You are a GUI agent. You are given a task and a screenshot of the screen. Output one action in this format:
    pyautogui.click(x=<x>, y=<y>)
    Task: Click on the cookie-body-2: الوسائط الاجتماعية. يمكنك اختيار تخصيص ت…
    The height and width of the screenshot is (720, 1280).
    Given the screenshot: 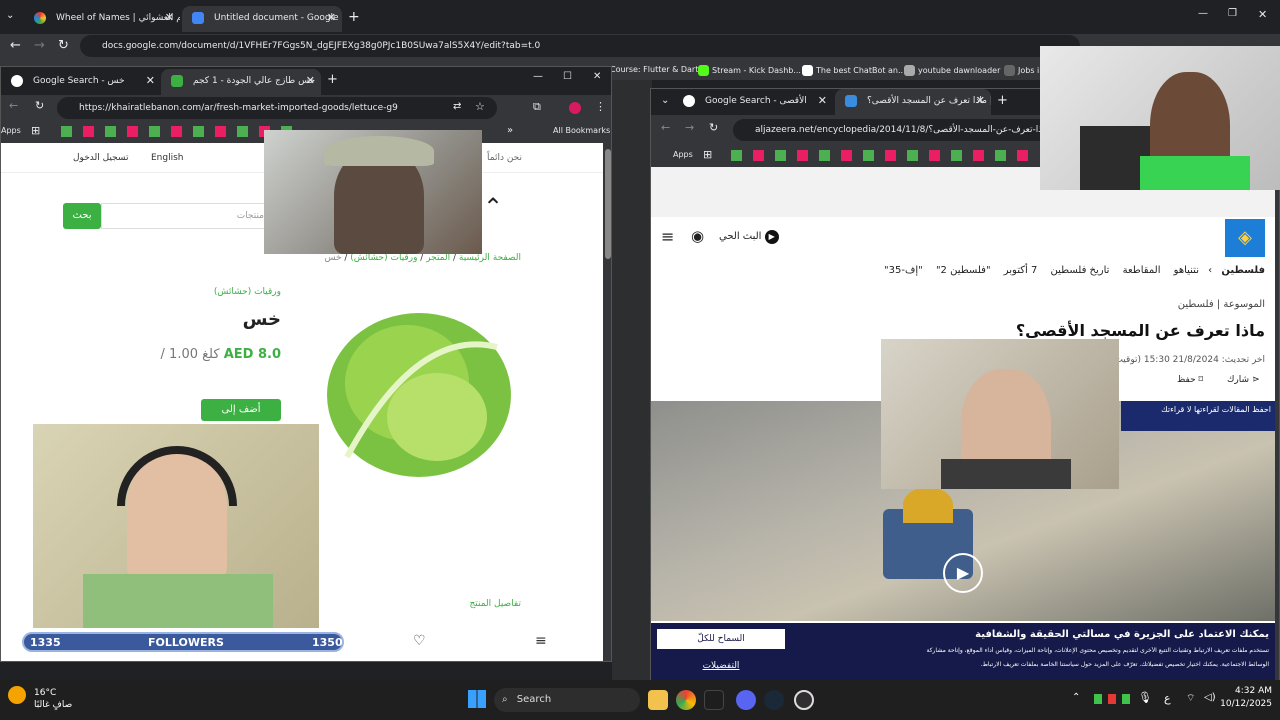 What is the action you would take?
    pyautogui.click(x=1050, y=664)
    